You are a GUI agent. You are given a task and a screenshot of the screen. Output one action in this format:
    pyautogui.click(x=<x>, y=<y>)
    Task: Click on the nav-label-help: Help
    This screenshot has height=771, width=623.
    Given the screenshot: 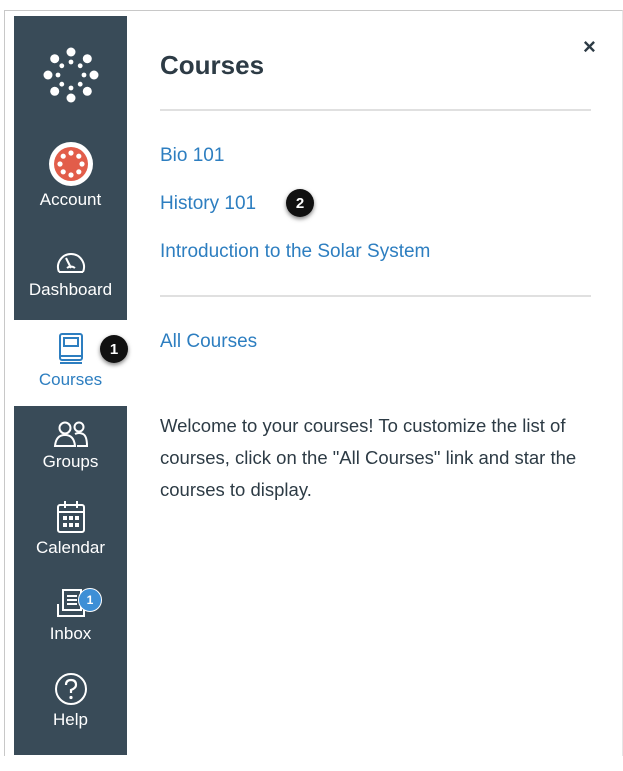 What is the action you would take?
    pyautogui.click(x=70, y=719)
    